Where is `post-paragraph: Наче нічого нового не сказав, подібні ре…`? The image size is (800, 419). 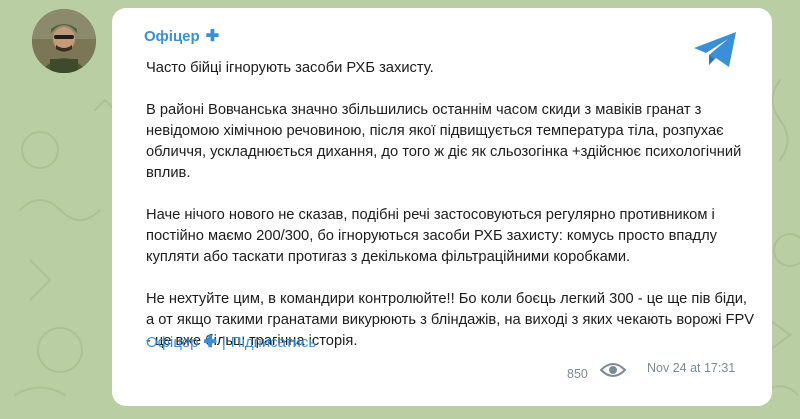 post-paragraph: Наче нічого нового не сказав, подібні ре… is located at coordinates (431, 236).